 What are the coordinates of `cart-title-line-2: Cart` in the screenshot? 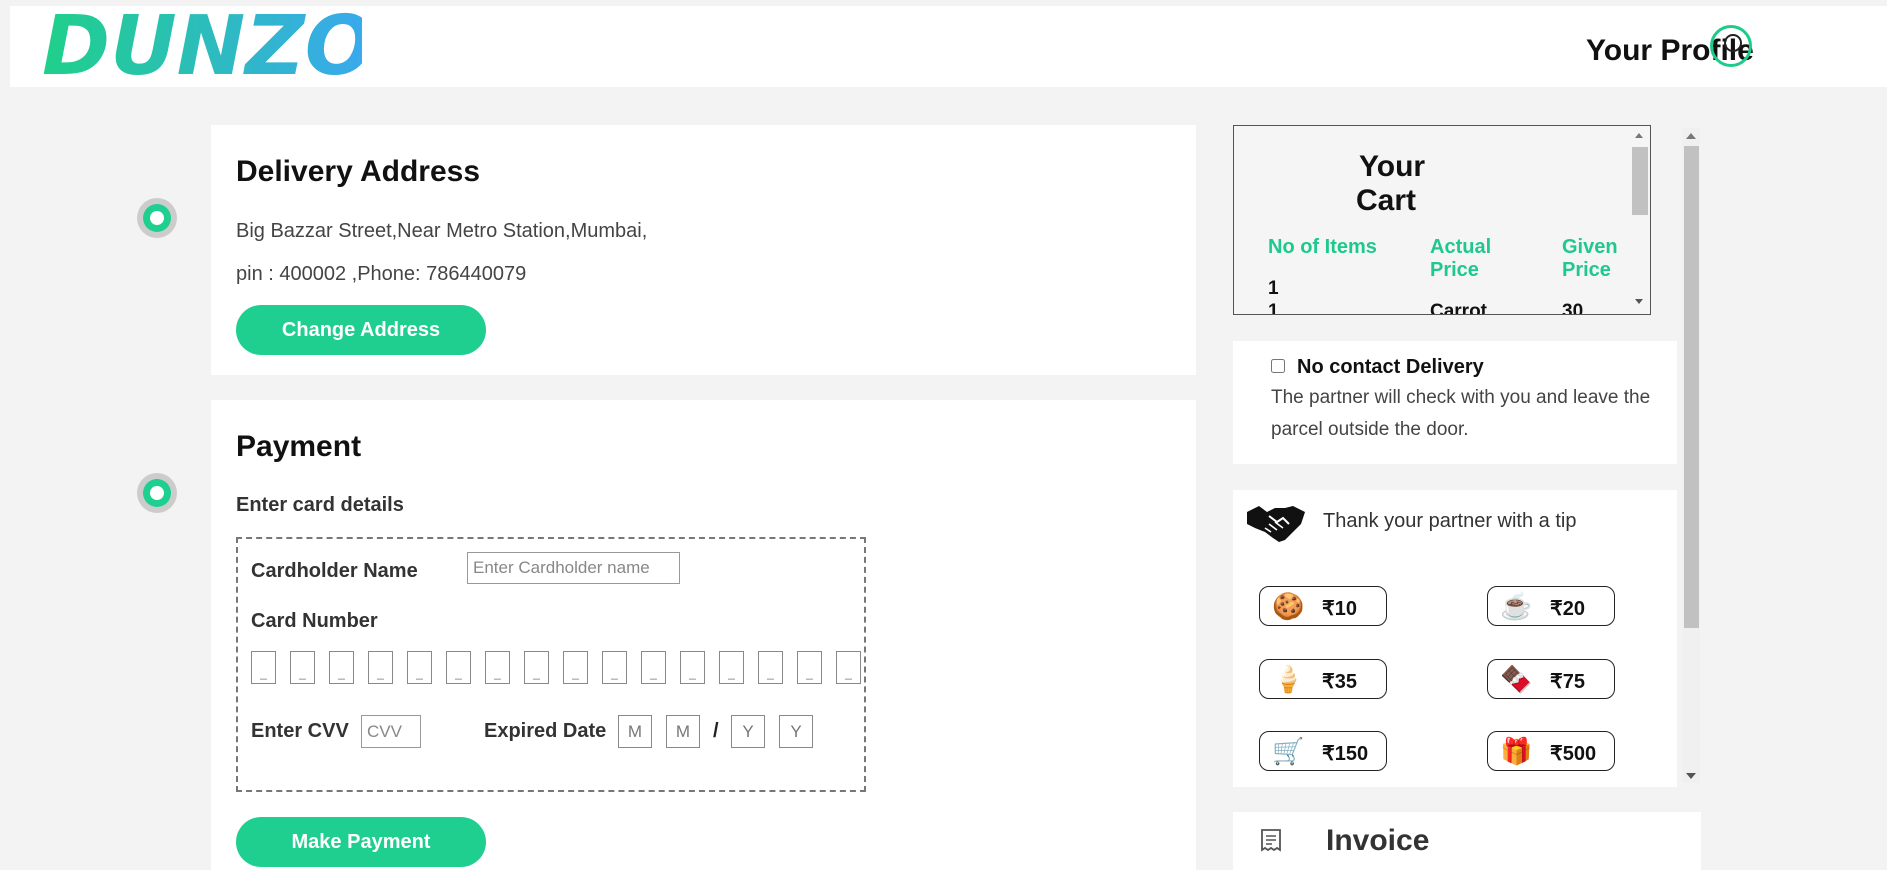 It's located at (1386, 200).